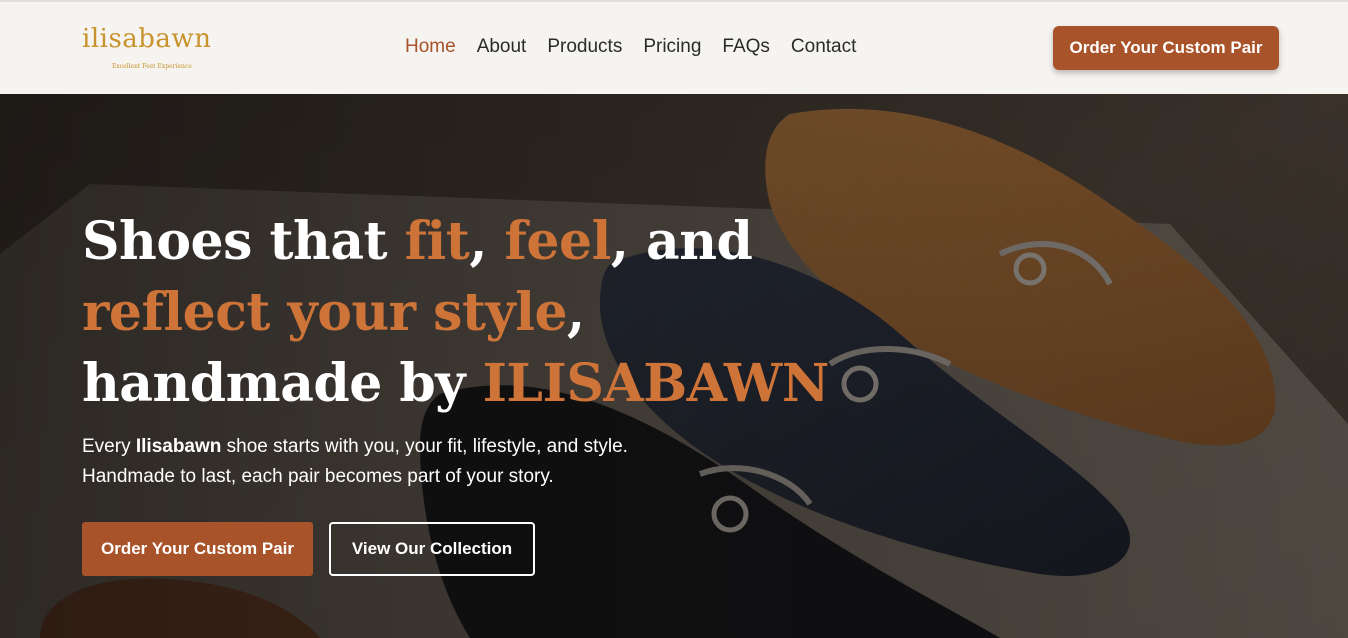 The image size is (1348, 638). I want to click on order-custom-pair-button: Order Your Custom Pair, so click(197, 549).